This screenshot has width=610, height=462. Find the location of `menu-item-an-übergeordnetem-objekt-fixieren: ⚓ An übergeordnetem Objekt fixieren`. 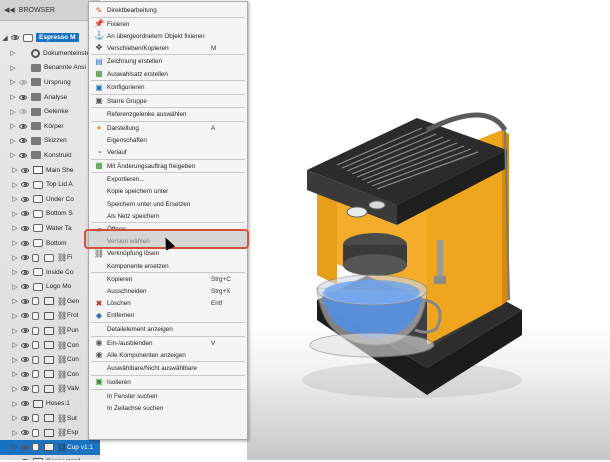

menu-item-an-übergeordnetem-objekt-fixieren: ⚓ An übergeordnetem Objekt fixieren is located at coordinates (168, 36).